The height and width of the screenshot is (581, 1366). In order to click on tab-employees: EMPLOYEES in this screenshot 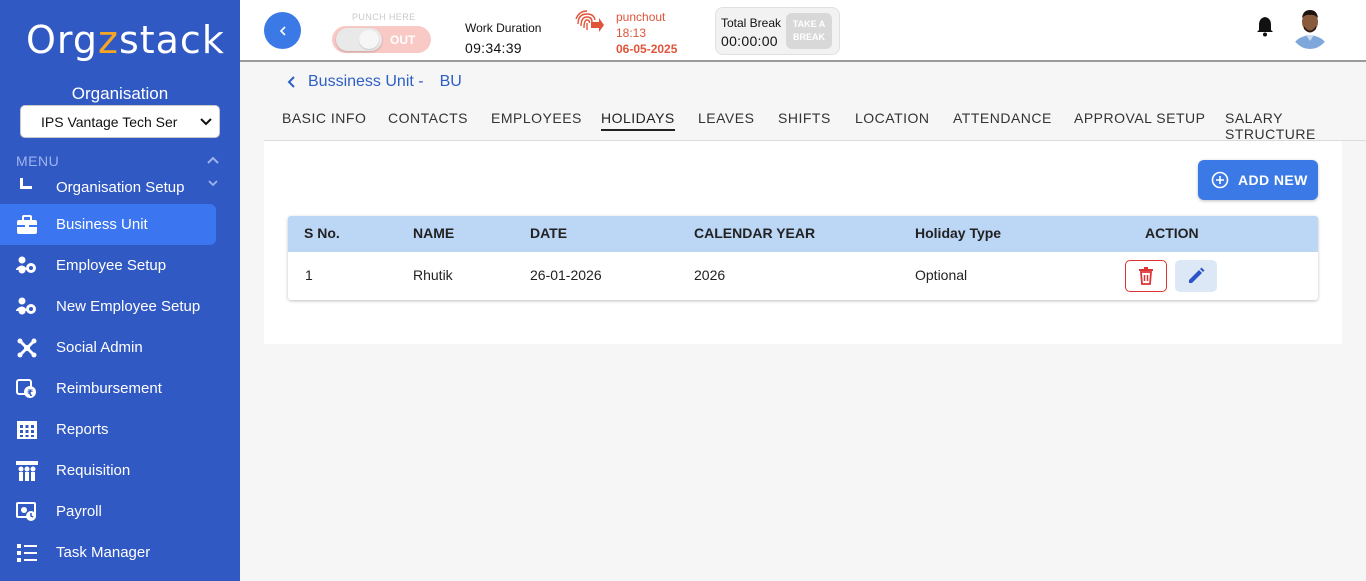, I will do `click(536, 118)`.